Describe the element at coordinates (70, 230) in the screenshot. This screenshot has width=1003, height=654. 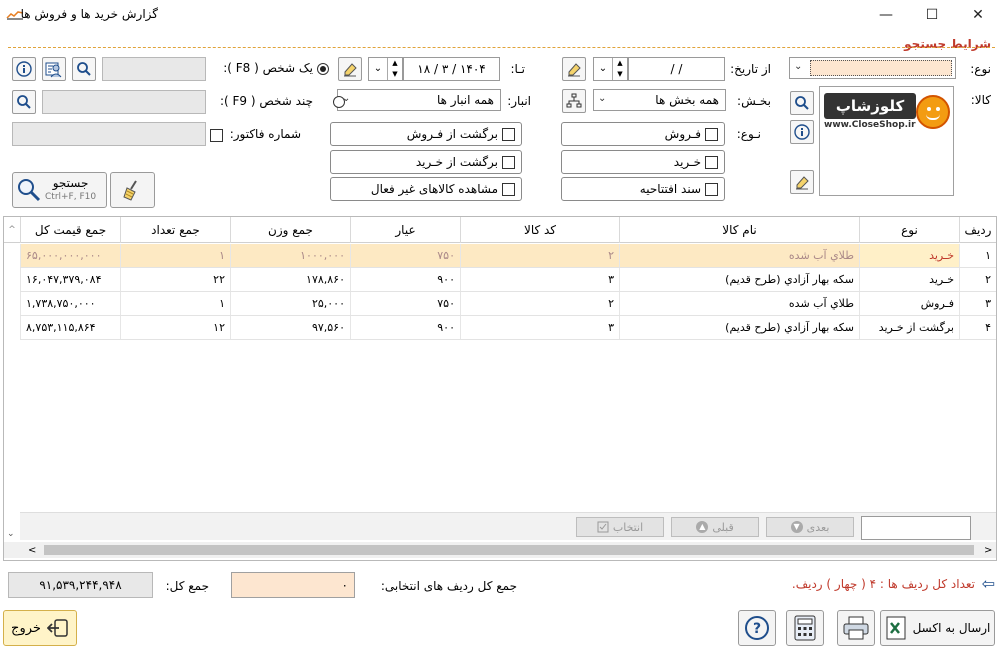
I see `col-price-header: جمع قیمت کل` at that location.